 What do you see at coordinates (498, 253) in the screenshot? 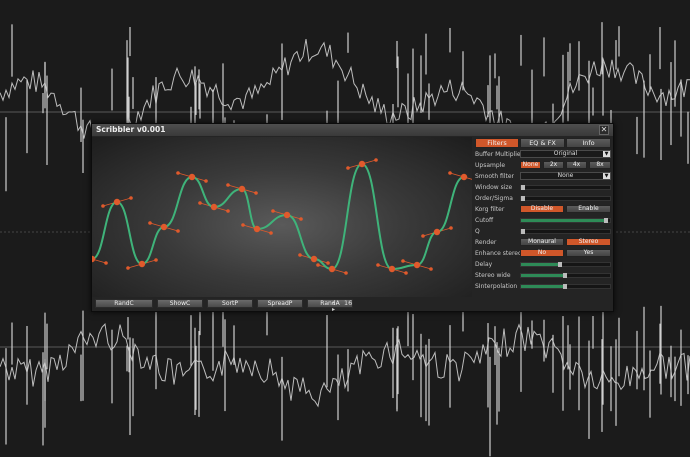
I see `enhance-stereo-label: Enhance stereo` at bounding box center [498, 253].